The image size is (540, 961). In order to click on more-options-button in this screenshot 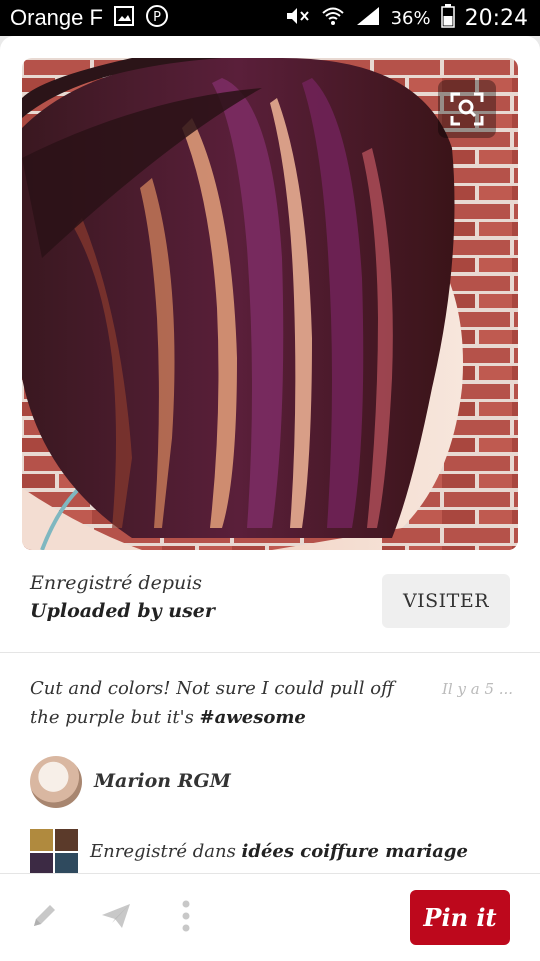, I will do `click(186, 916)`.